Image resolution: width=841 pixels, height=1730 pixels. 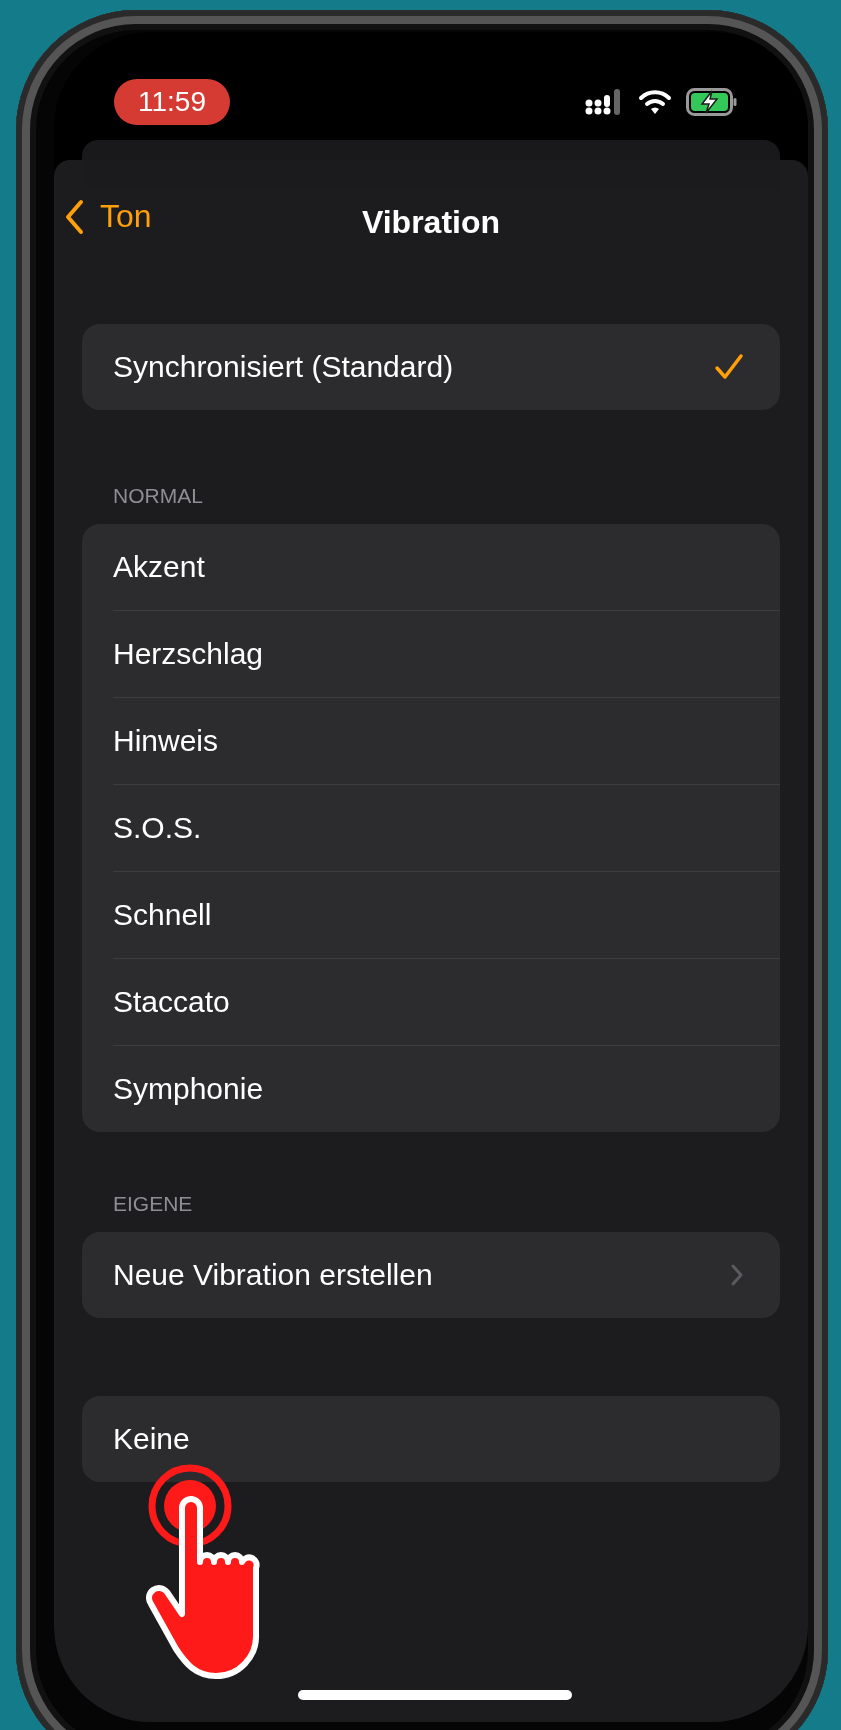 I want to click on list-item: Schnell, so click(x=446, y=914).